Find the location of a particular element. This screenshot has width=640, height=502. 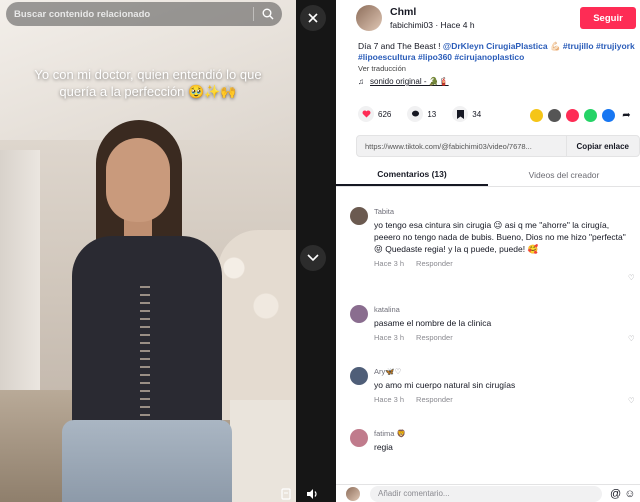

follow-button: Seguir is located at coordinates (608, 18).